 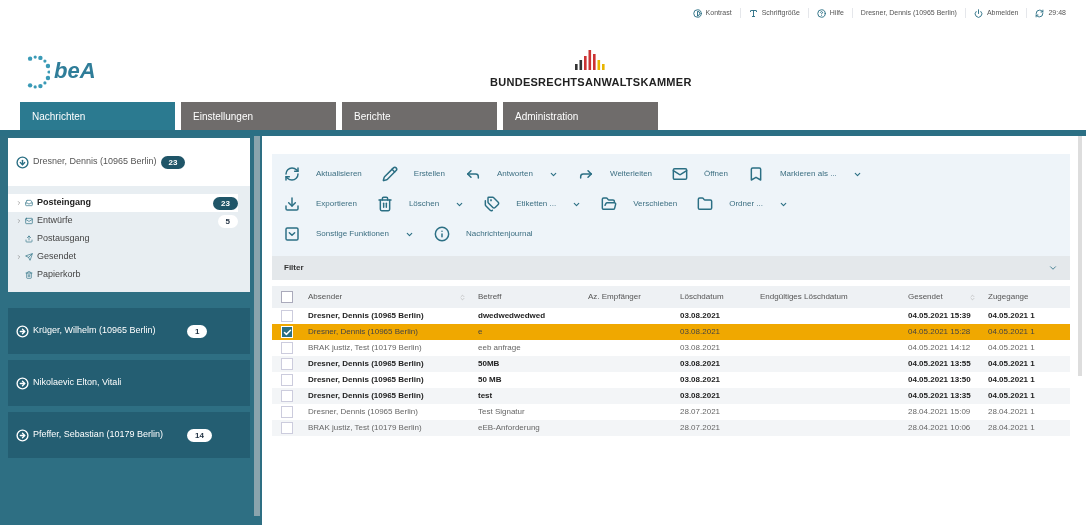 What do you see at coordinates (64, 203) in the screenshot?
I see `folder-label: Posteingang` at bounding box center [64, 203].